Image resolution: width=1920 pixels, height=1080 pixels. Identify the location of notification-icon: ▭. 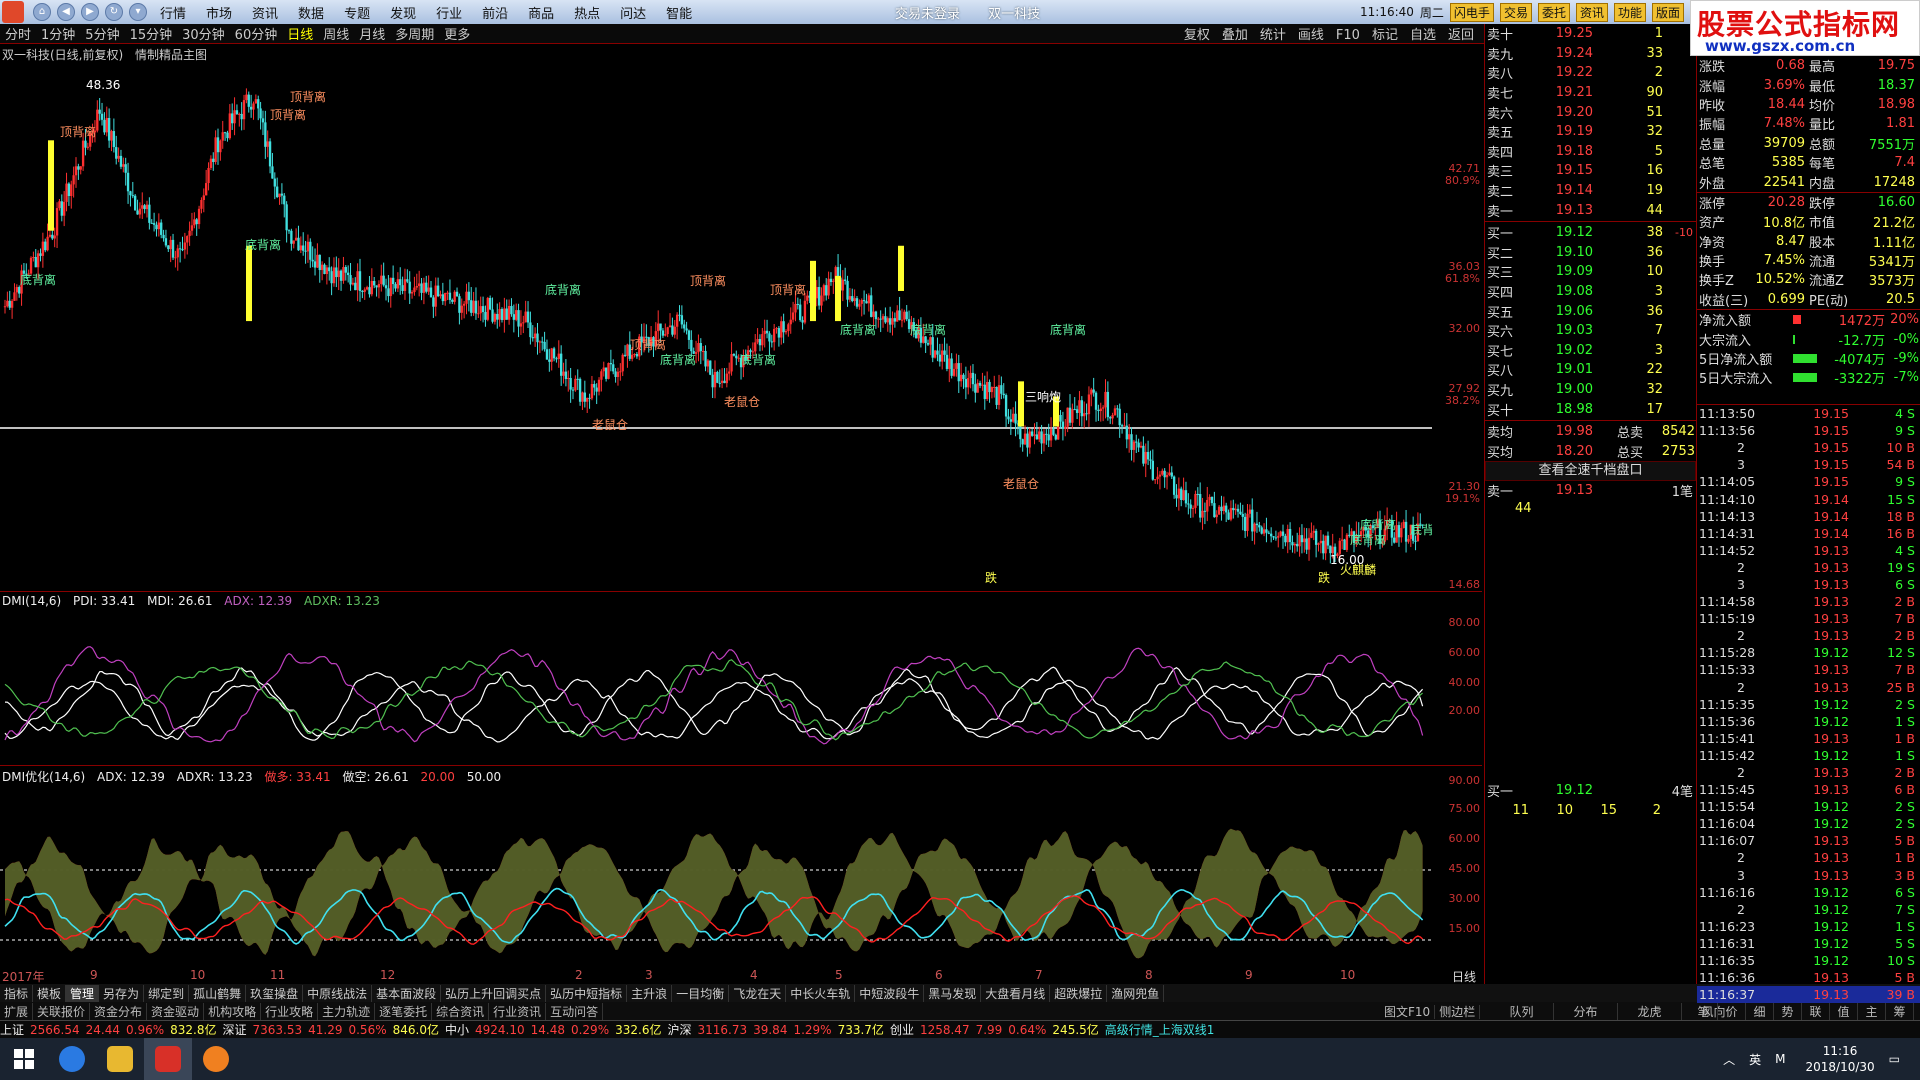
(1894, 1059).